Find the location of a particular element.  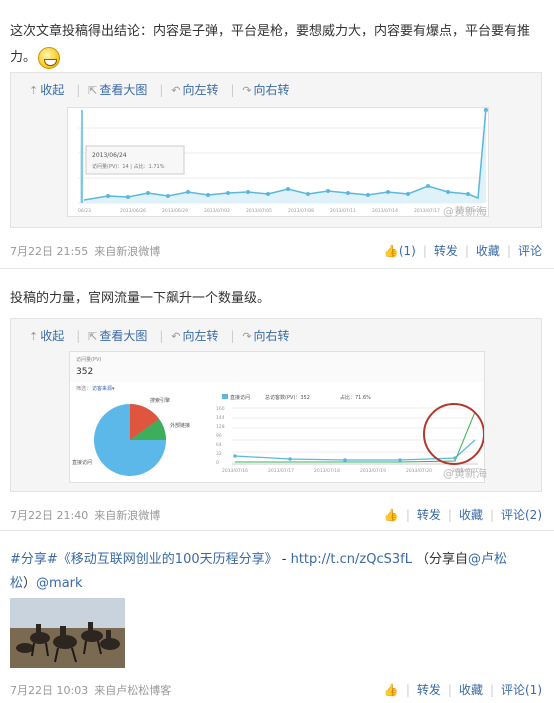

like-button: 👍(1) is located at coordinates (400, 251).